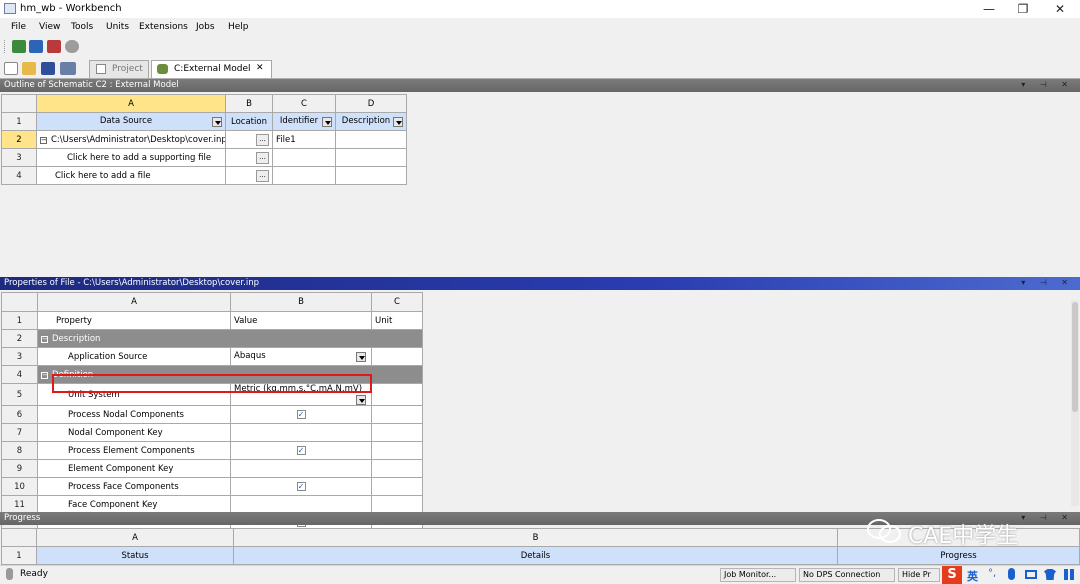 This screenshot has width=1080, height=584. Describe the element at coordinates (131, 103) in the screenshot. I see `outline-col-a: A` at that location.